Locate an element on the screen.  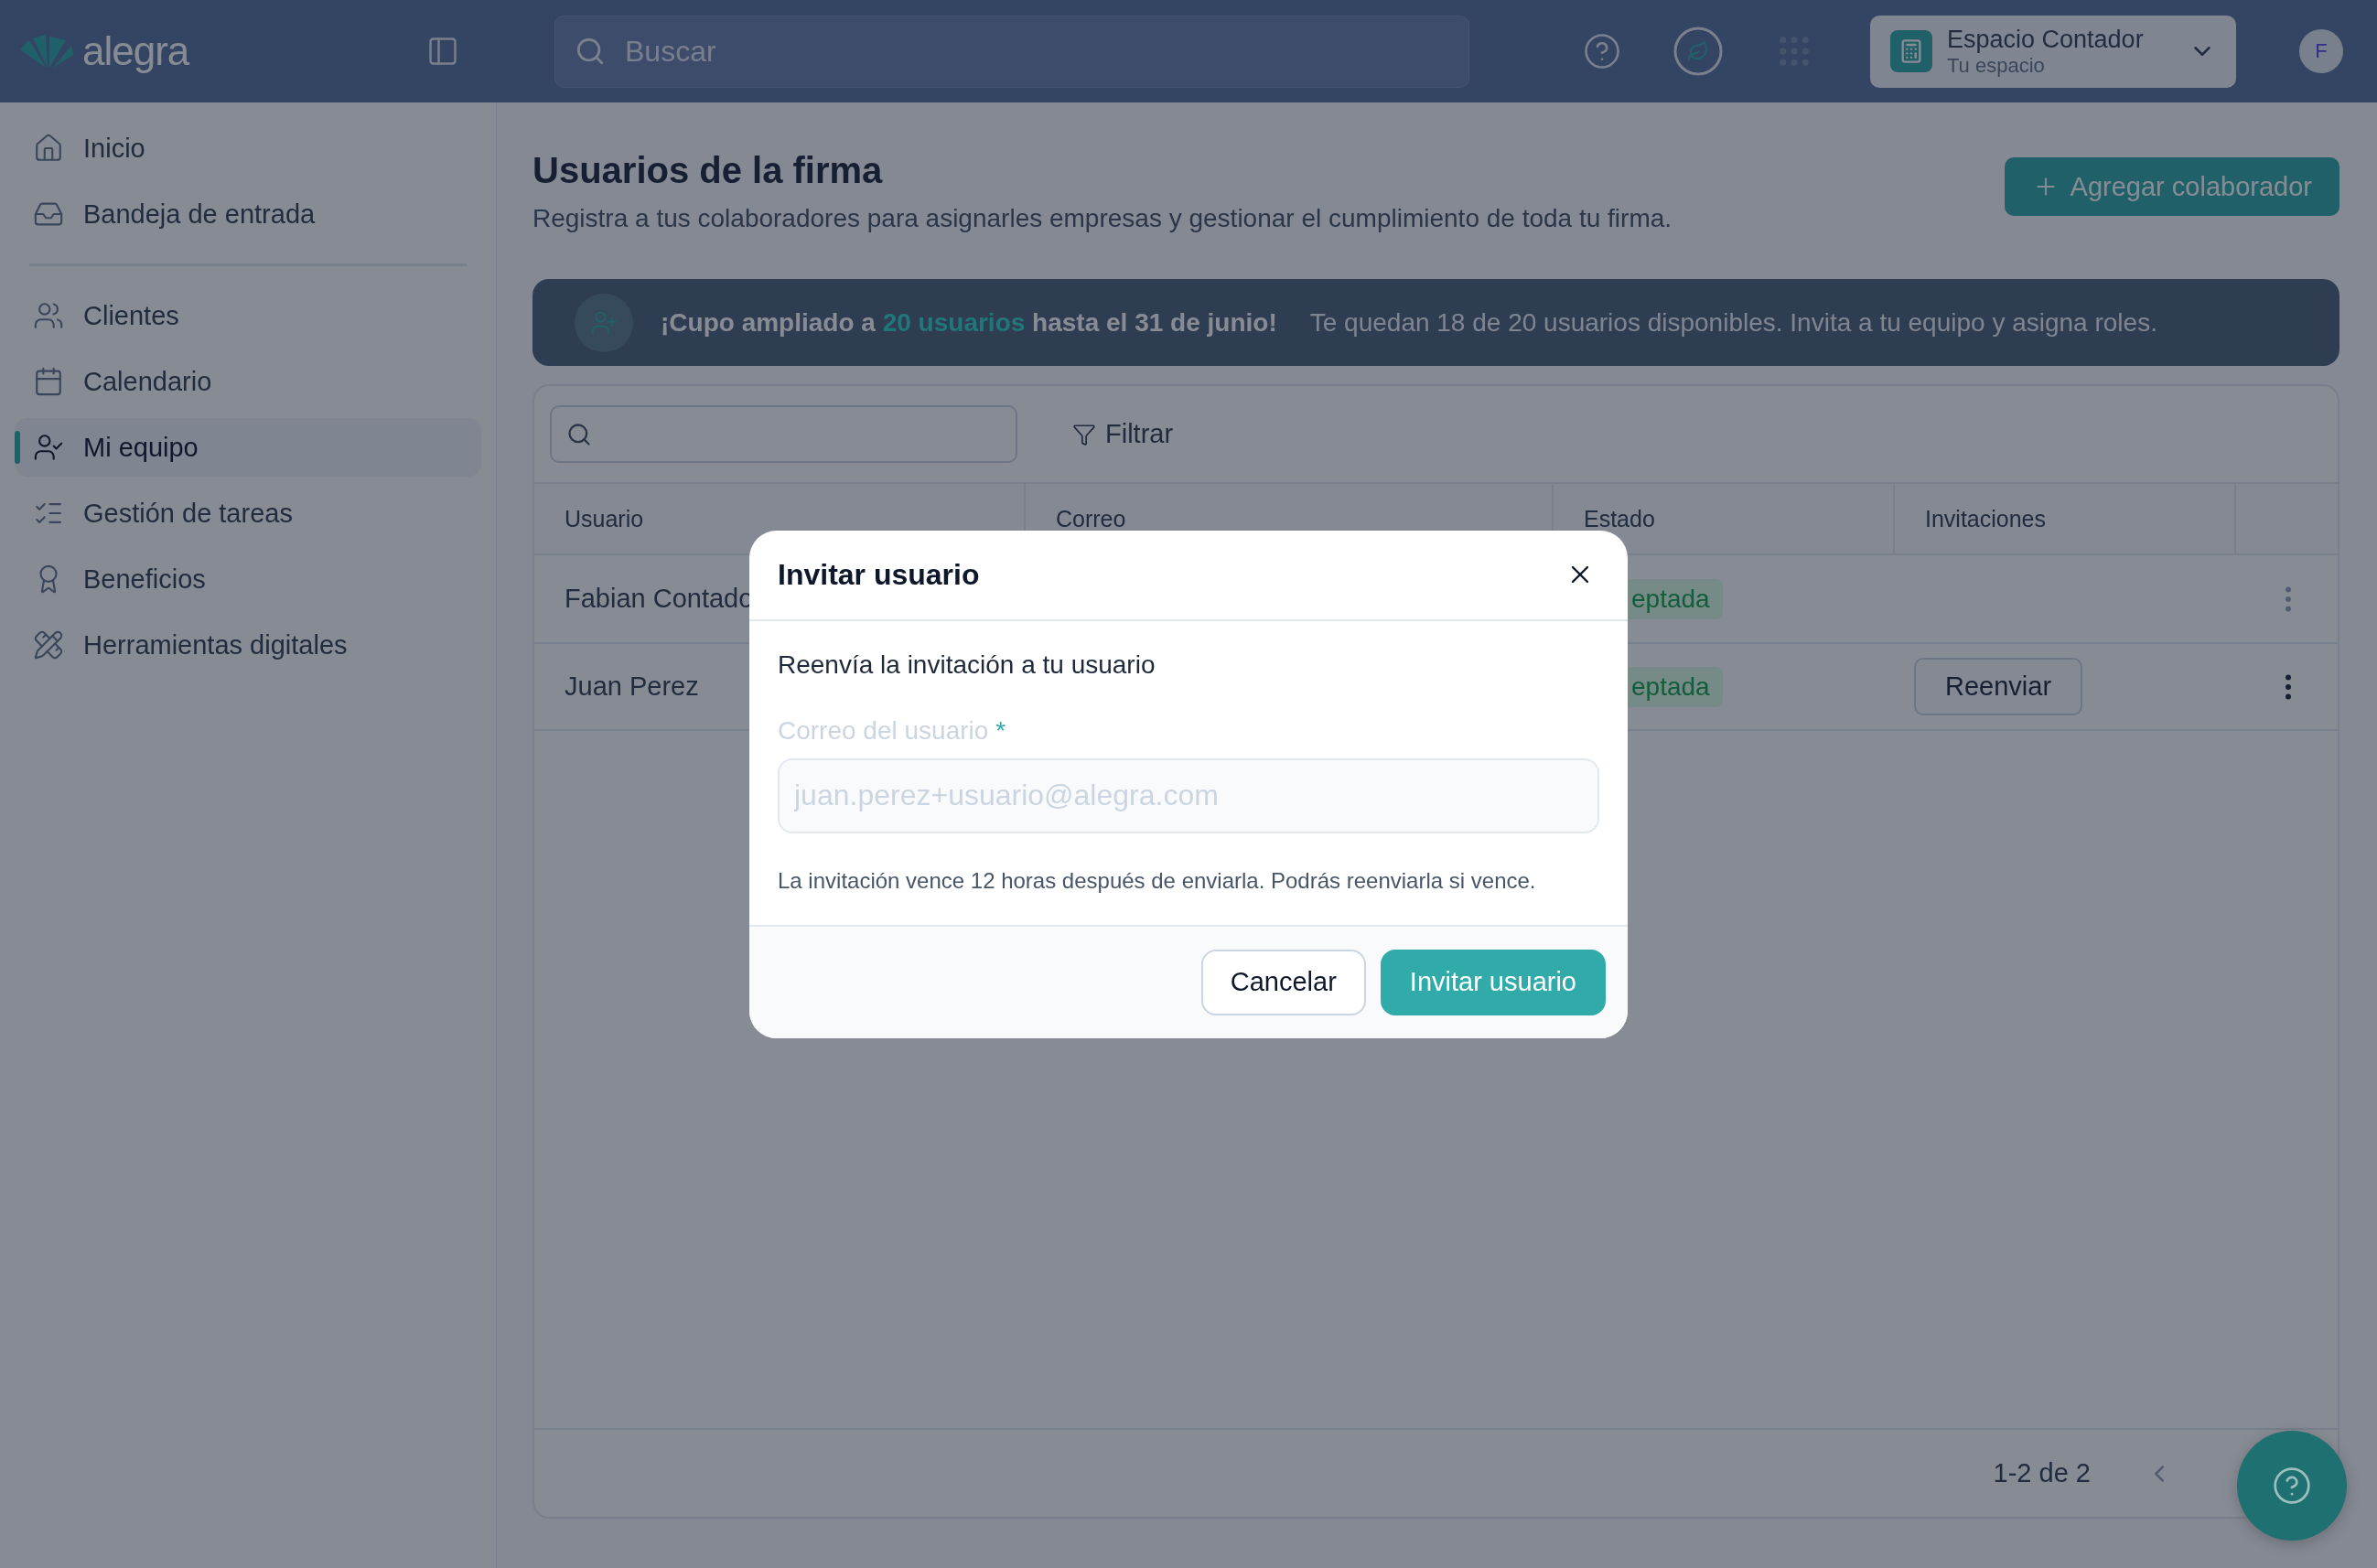
banner-headline: ¡Cupo ampliado a 20 usuarios hasta el 31 de junio! is located at coordinates (969, 322).